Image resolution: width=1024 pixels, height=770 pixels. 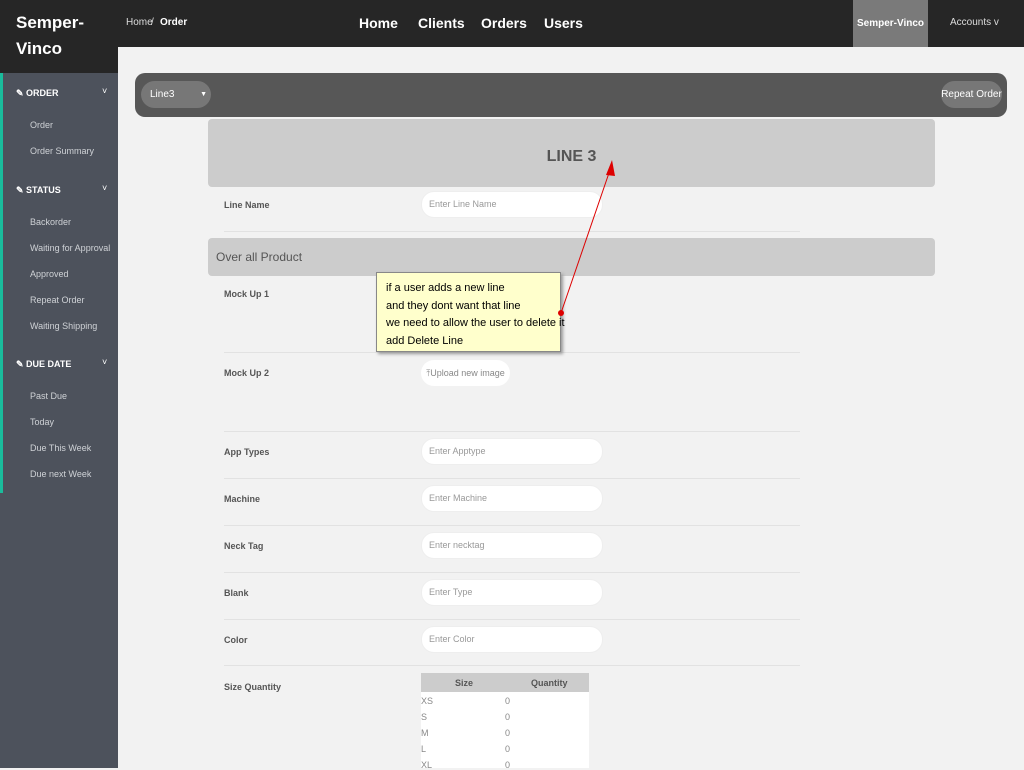 What do you see at coordinates (586, 238) in the screenshot?
I see `annotation-arrow` at bounding box center [586, 238].